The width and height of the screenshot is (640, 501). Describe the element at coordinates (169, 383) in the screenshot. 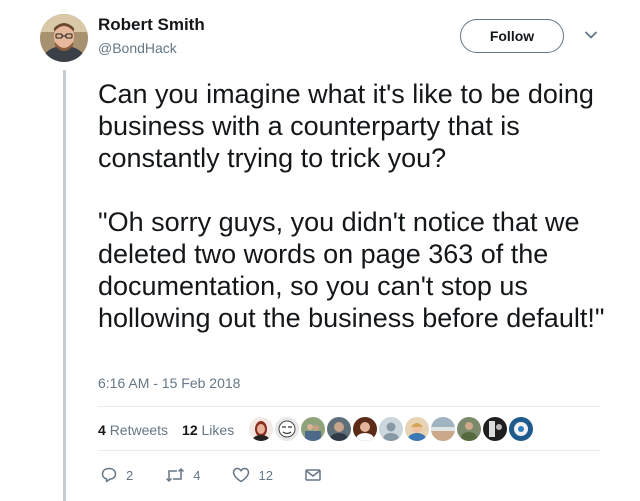

I see `tweet-timestamp: 6:16 AM - 15 Feb 2018` at that location.